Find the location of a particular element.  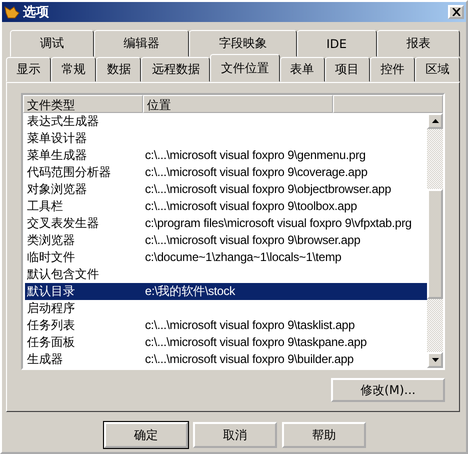

tab: 数据 is located at coordinates (119, 69).